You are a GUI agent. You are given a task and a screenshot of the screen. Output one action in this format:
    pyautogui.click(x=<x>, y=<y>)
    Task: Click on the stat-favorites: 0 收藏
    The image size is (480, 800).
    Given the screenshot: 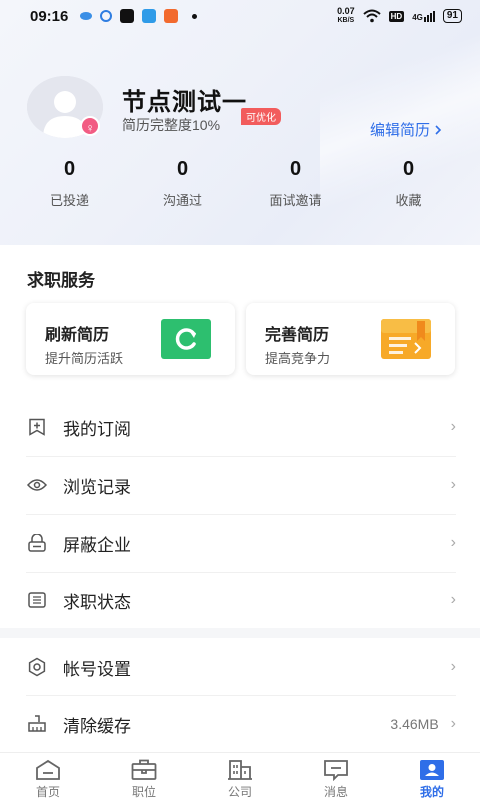 What is the action you would take?
    pyautogui.click(x=408, y=183)
    